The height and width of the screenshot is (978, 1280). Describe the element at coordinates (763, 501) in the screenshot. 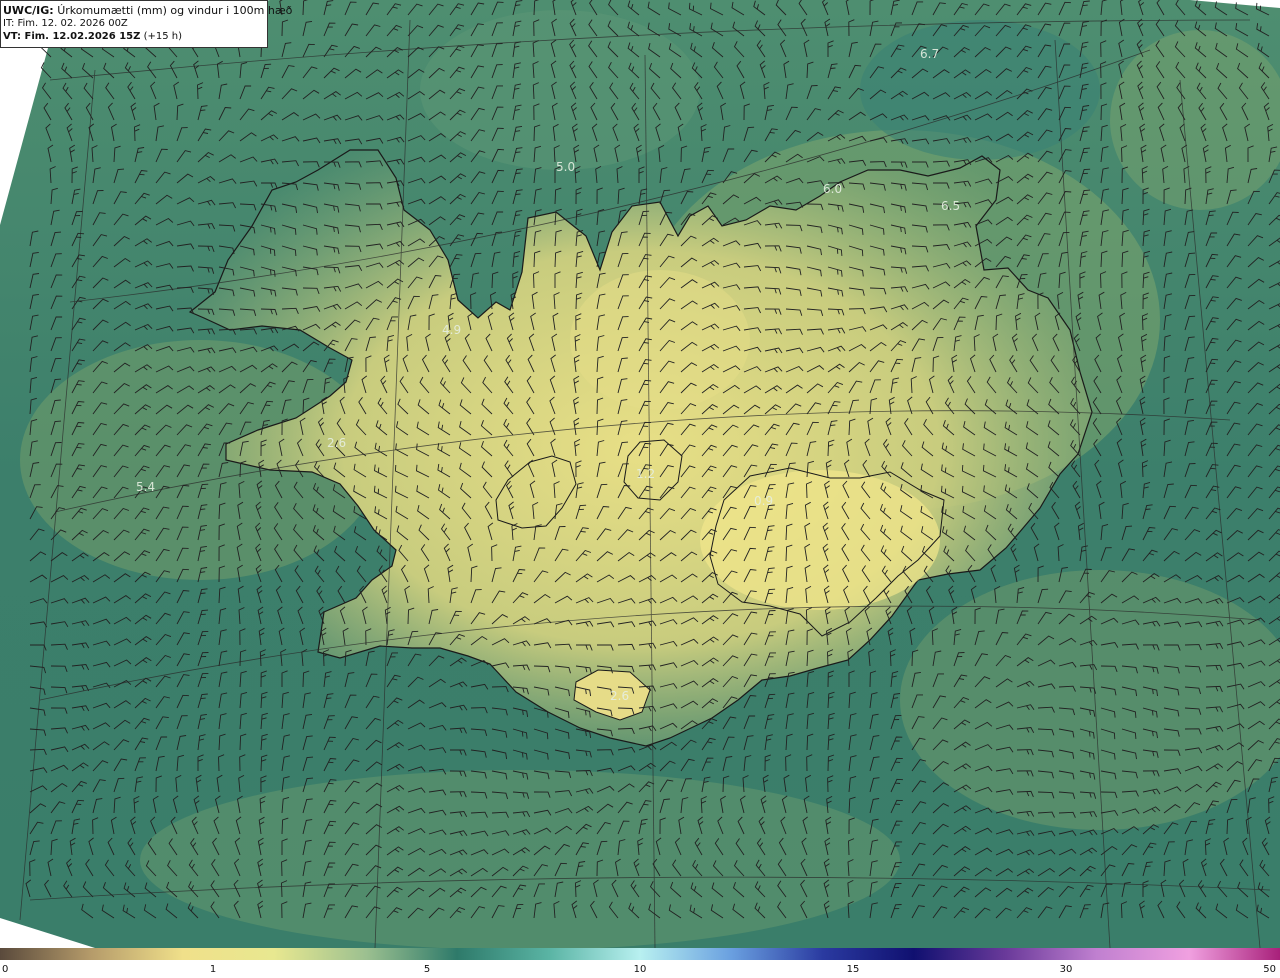

I see `label-southeast-0-9: 0.9` at that location.